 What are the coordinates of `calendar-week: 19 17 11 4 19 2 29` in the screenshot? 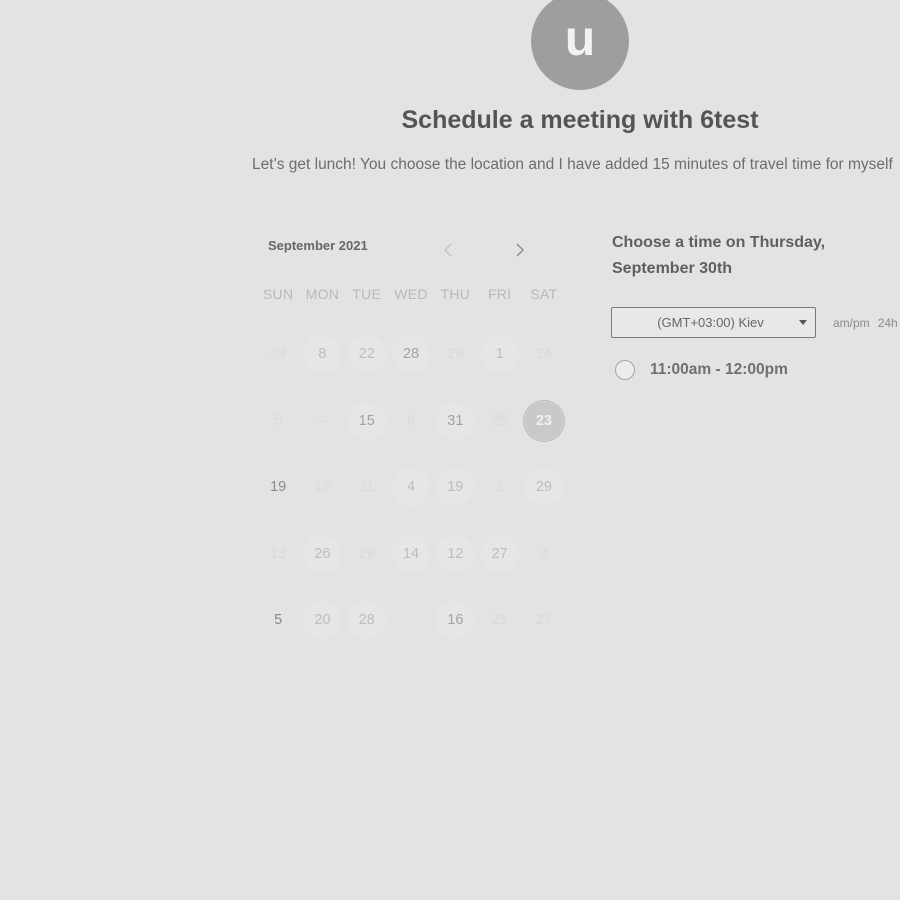 It's located at (416, 487).